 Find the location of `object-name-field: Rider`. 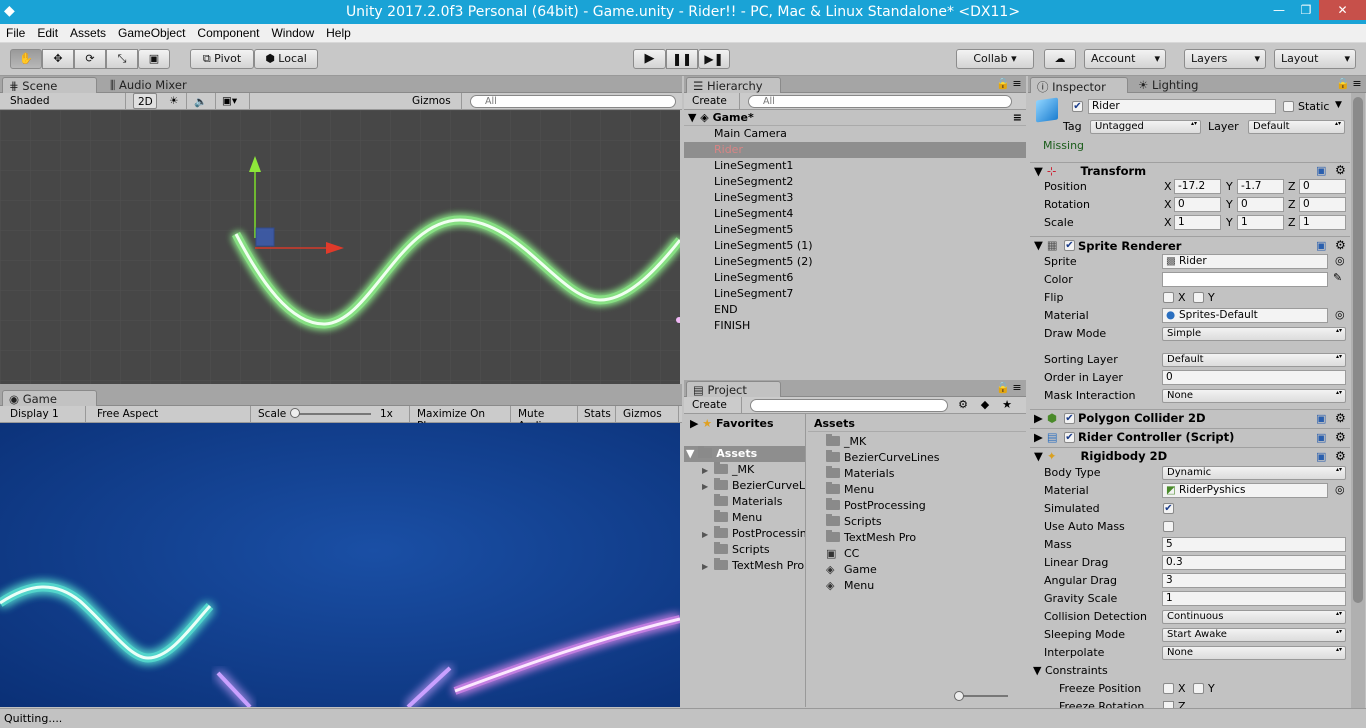

object-name-field: Rider is located at coordinates (1182, 106).